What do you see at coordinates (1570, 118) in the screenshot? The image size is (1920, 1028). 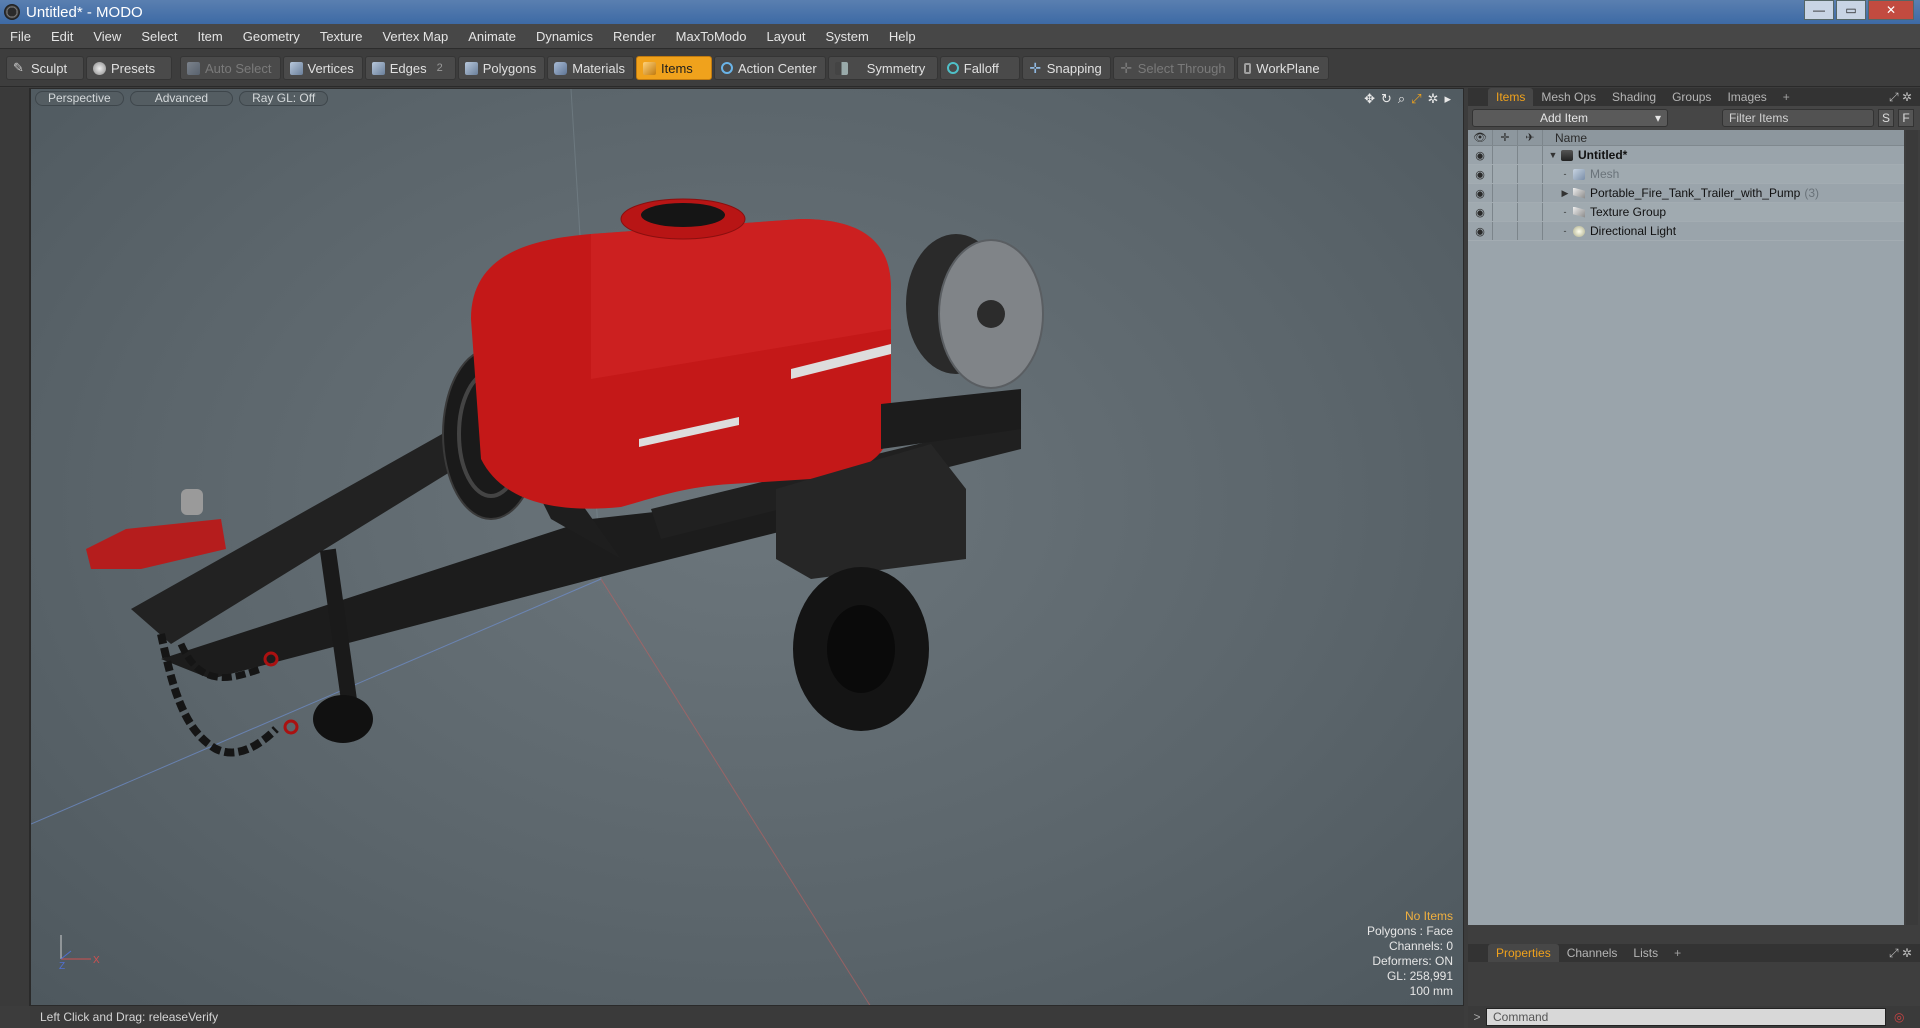 I see `add-item-button: Add Item ▾` at bounding box center [1570, 118].